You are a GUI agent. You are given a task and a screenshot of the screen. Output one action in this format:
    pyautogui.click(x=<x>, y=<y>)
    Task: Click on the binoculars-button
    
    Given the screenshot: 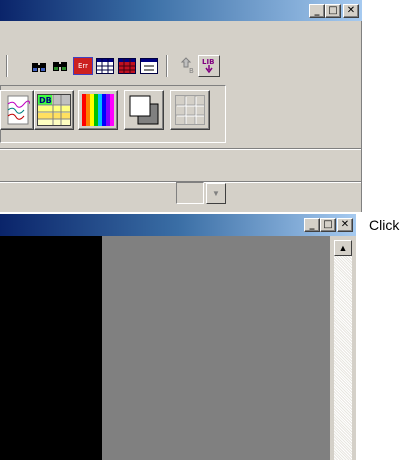 What is the action you would take?
    pyautogui.click(x=39, y=66)
    